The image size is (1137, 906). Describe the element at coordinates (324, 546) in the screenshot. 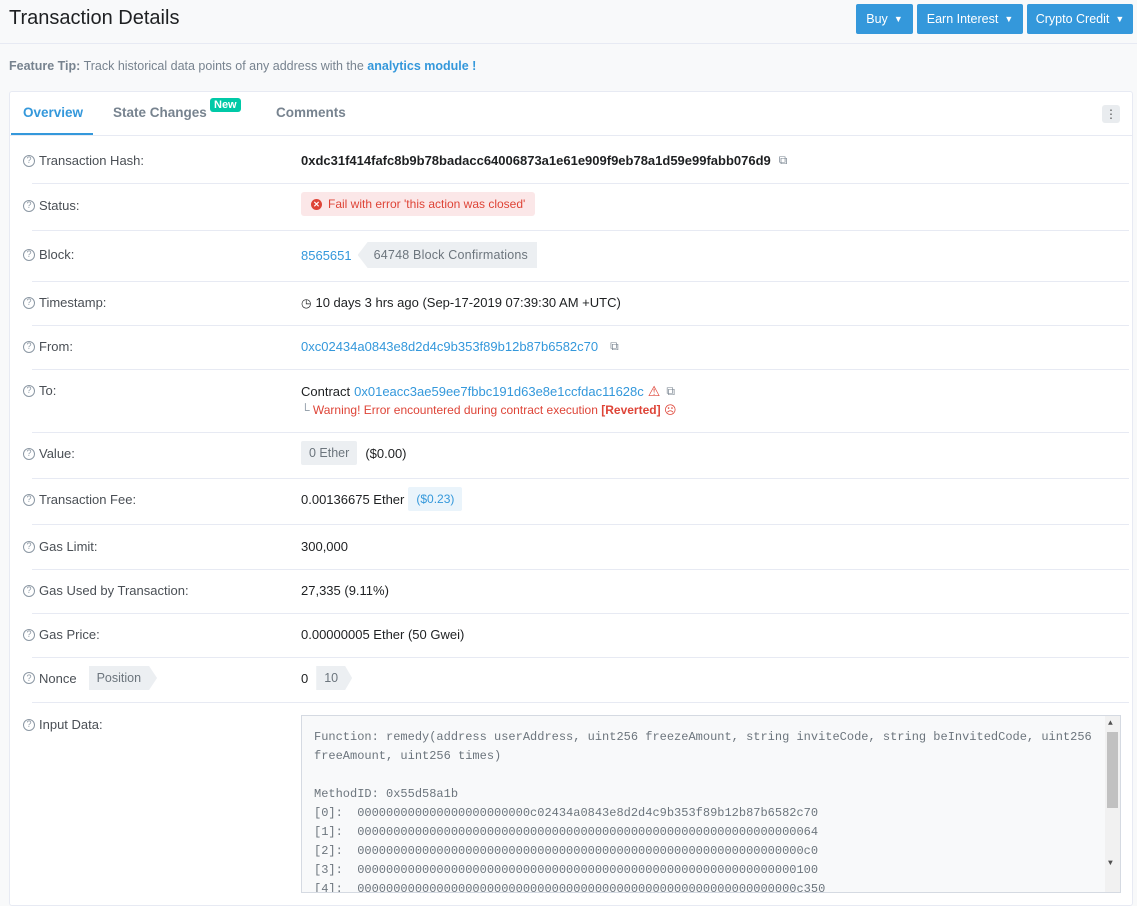

I see `gas-limit-value: 300,000` at that location.